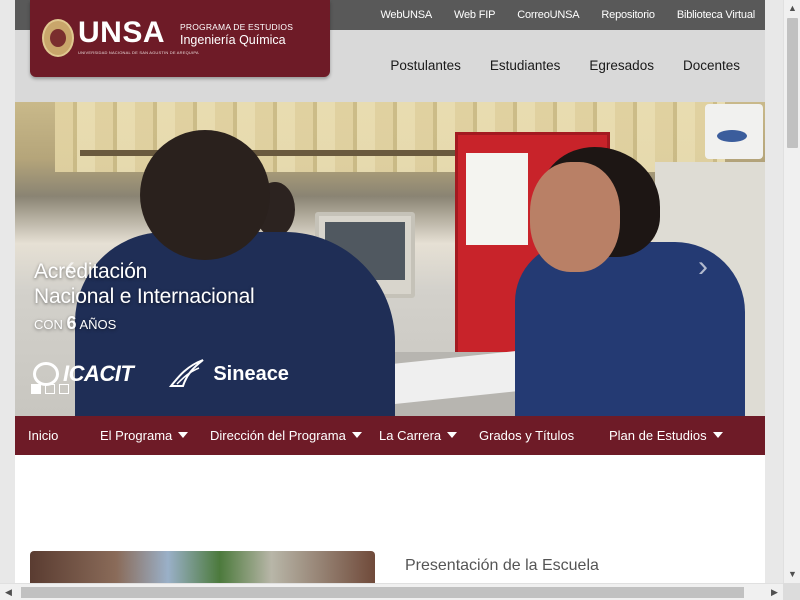  What do you see at coordinates (144, 296) in the screenshot?
I see `hero-title-line2: Nacional e Internacional` at bounding box center [144, 296].